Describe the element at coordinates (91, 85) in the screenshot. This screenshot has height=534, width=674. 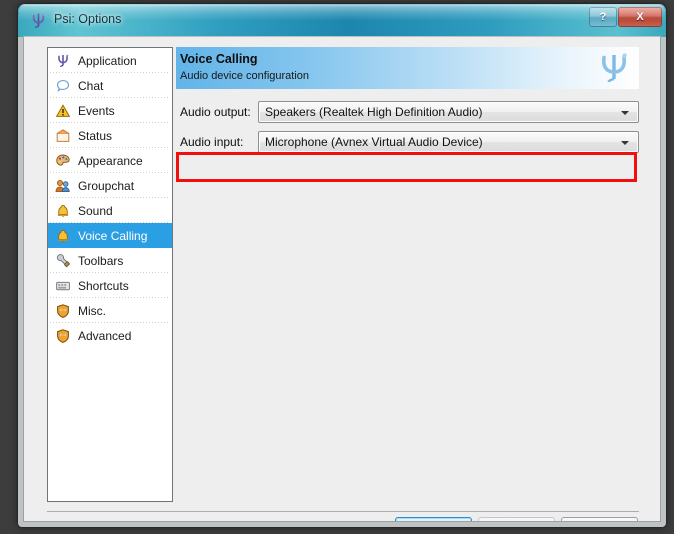
I see `sidebar-item-label: Chat` at that location.